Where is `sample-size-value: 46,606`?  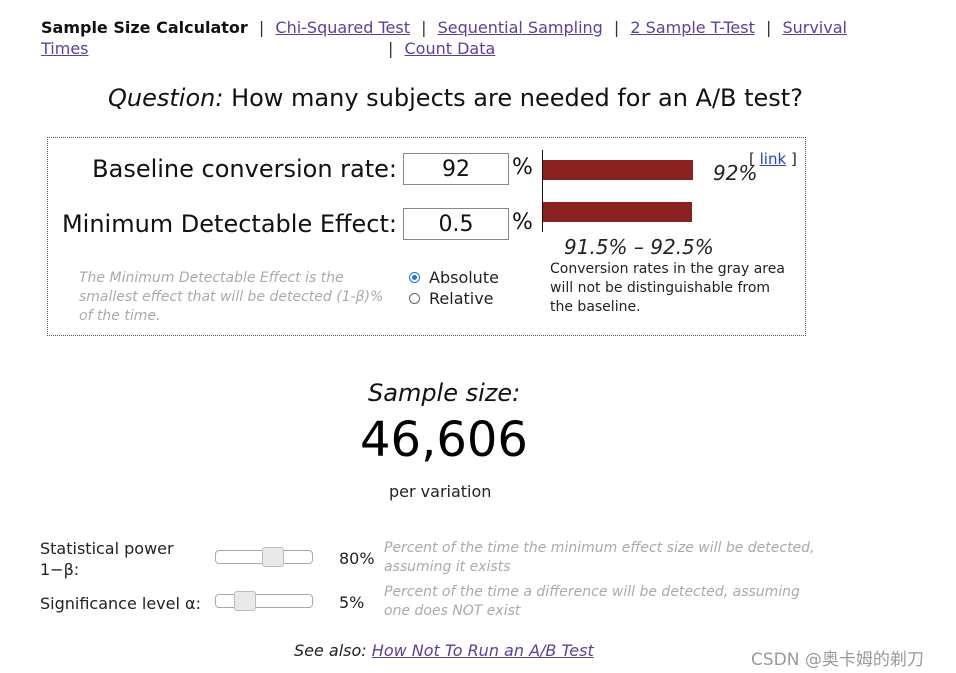 sample-size-value: 46,606 is located at coordinates (444, 440).